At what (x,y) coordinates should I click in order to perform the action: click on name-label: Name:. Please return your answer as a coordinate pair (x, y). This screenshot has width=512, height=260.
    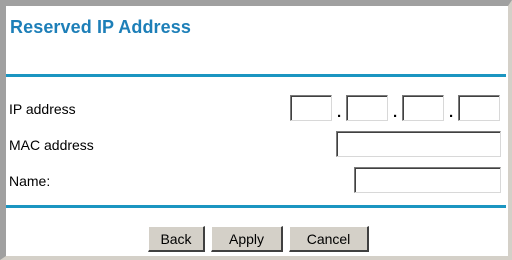
    Looking at the image, I should click on (30, 181).